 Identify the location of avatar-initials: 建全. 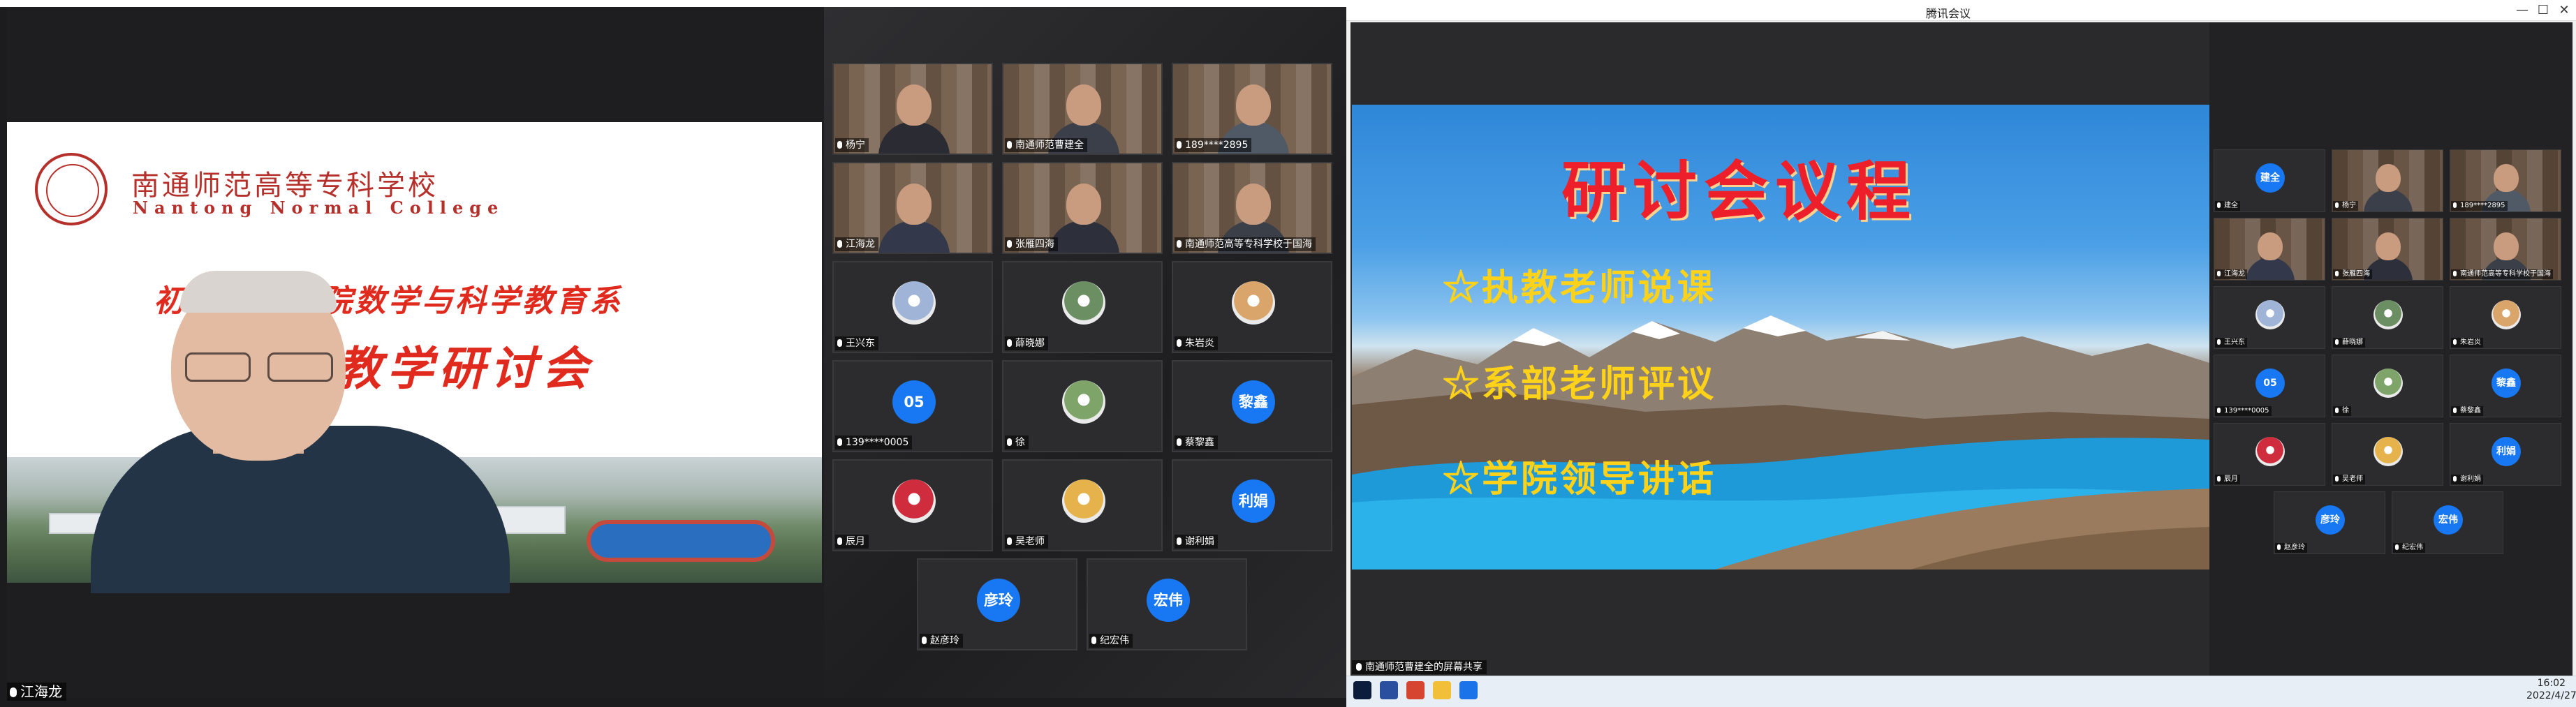
(2270, 178).